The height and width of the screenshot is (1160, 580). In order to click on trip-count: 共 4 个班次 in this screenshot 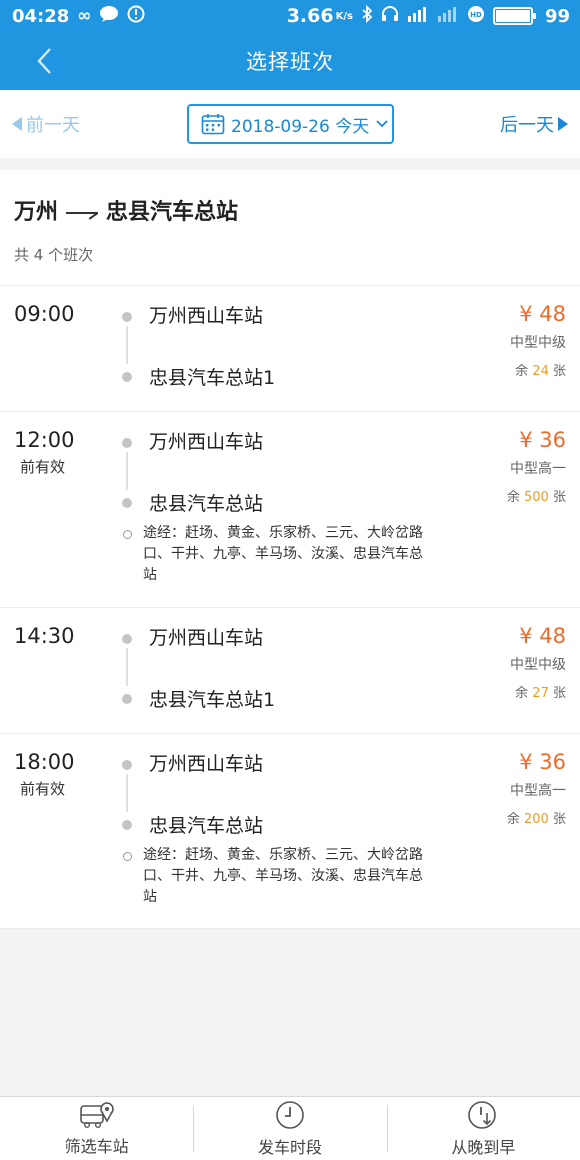, I will do `click(54, 255)`.